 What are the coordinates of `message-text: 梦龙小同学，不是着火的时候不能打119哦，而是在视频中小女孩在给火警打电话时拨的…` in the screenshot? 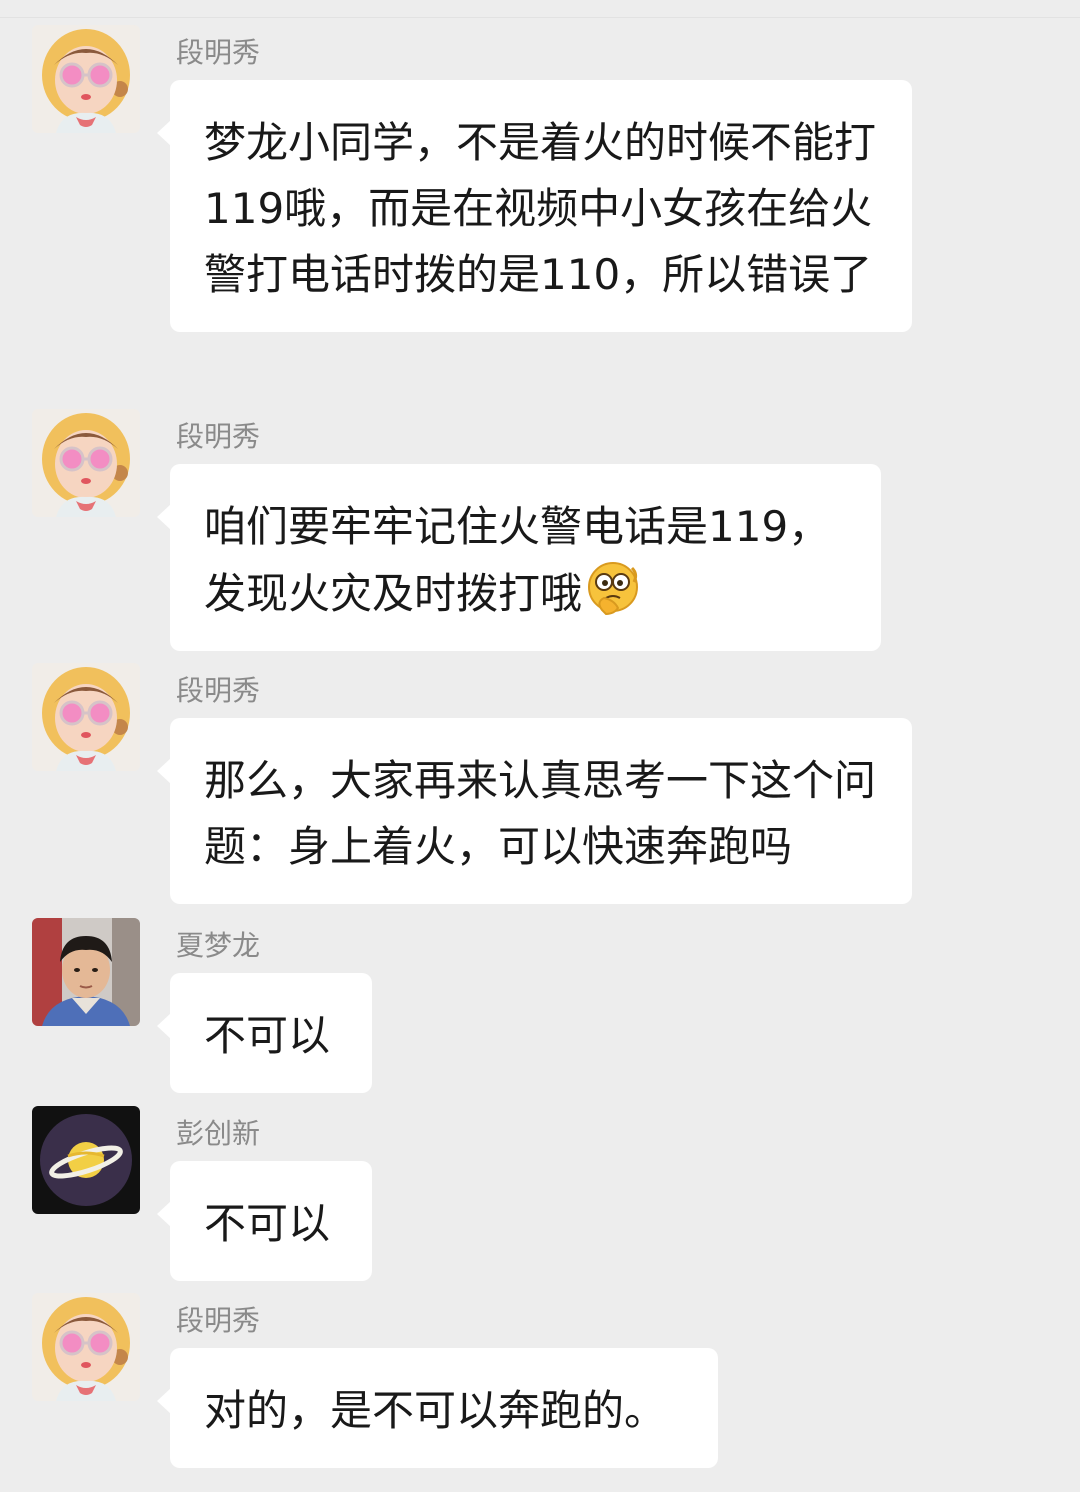 It's located at (540, 208).